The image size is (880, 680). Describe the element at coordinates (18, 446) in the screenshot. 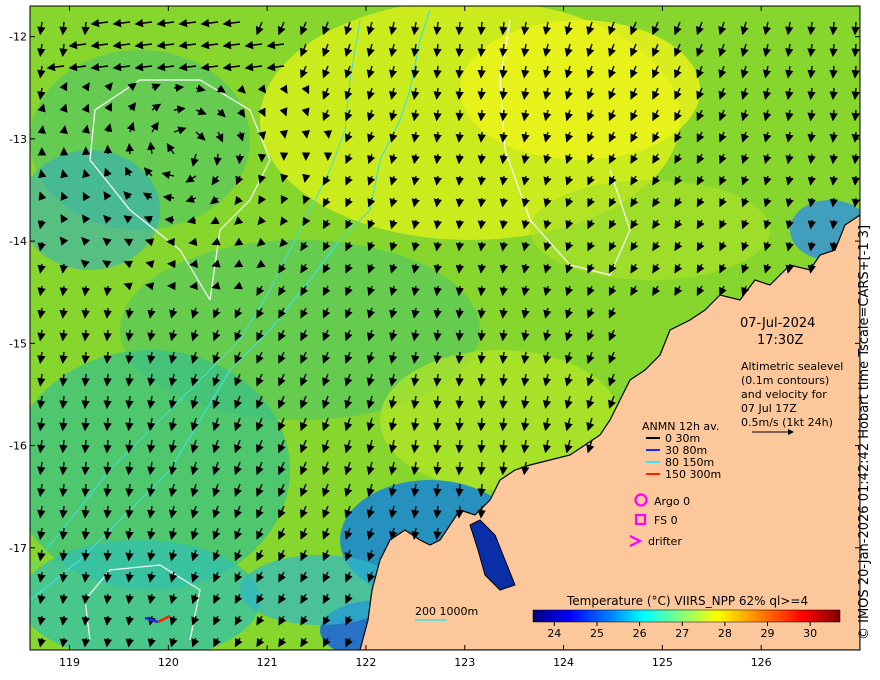

I see `lat-tick-label: -16` at that location.